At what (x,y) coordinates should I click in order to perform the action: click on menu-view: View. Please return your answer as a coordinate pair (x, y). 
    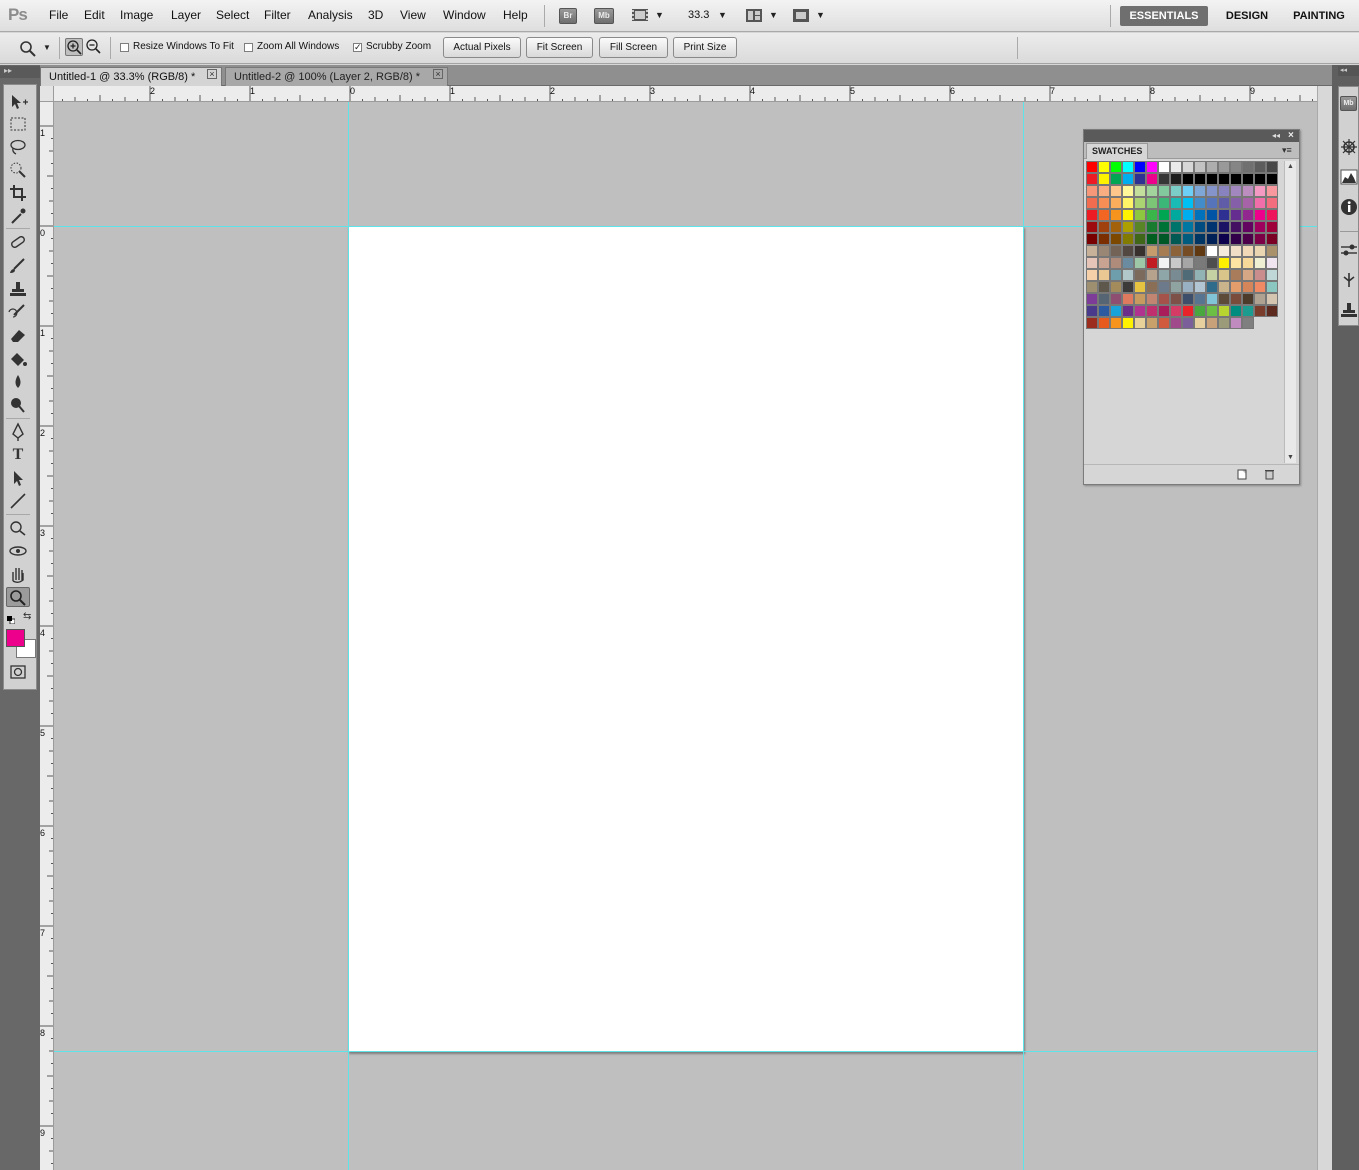
    Looking at the image, I should click on (413, 15).